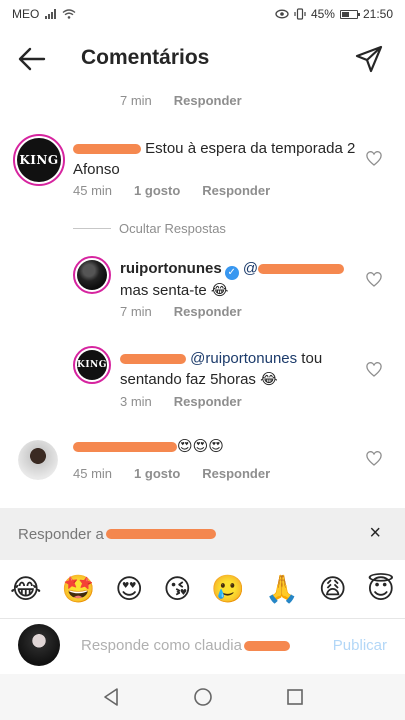 Image resolution: width=405 pixels, height=720 pixels. What do you see at coordinates (322, 14) in the screenshot?
I see `battery-percent: 45%` at bounding box center [322, 14].